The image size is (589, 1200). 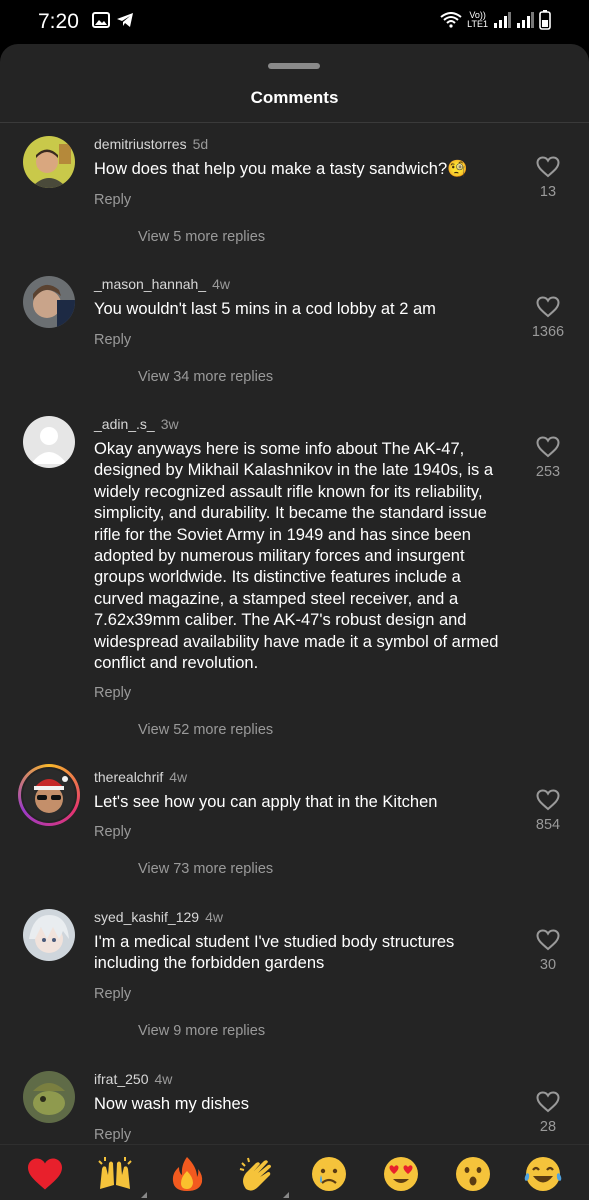 I want to click on heart-eyes-emoji-button, so click(x=401, y=1174).